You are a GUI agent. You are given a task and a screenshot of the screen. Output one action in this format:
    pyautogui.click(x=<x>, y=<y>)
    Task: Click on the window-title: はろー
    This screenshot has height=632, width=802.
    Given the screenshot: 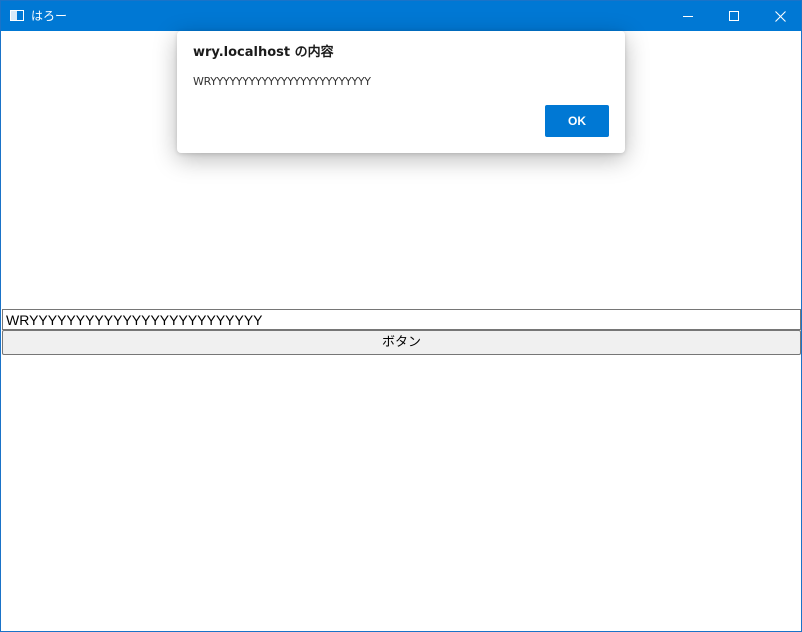 What is the action you would take?
    pyautogui.click(x=49, y=16)
    